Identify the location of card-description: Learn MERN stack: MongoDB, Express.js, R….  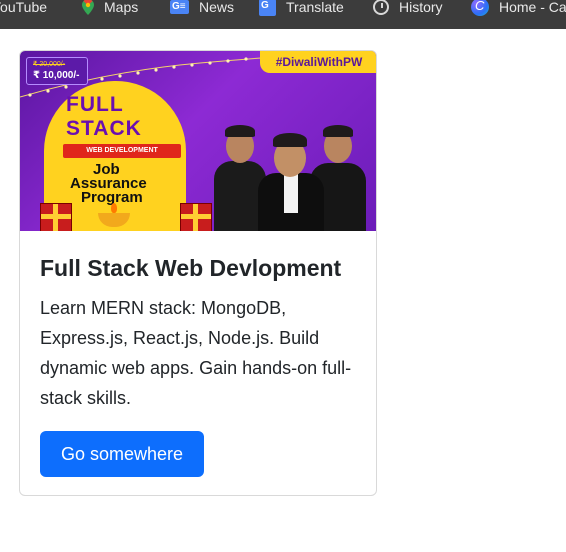
(196, 353).